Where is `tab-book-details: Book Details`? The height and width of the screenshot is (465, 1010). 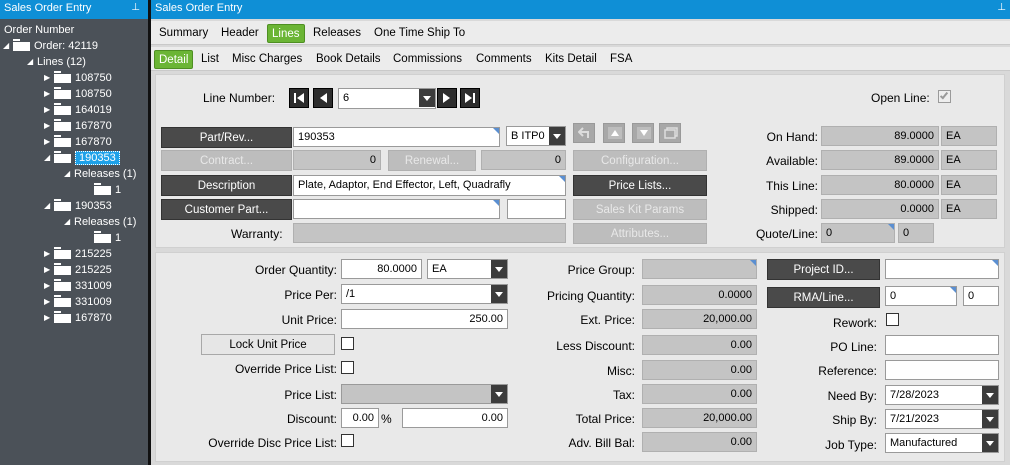
tab-book-details: Book Details is located at coordinates (348, 59).